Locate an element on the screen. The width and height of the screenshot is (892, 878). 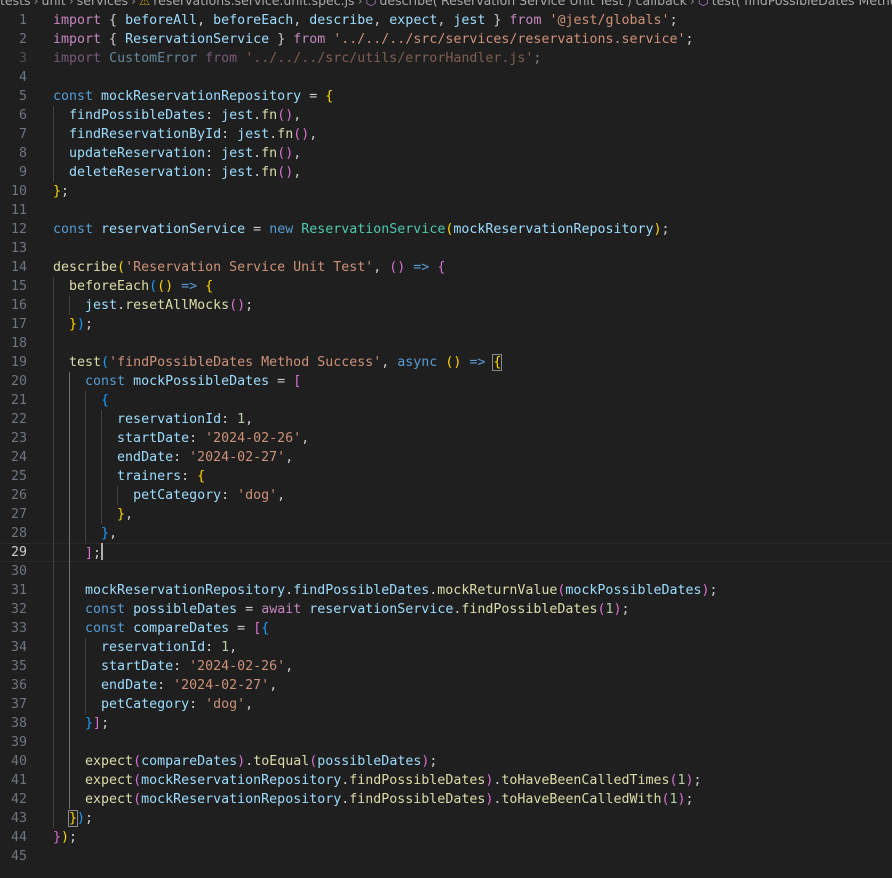
code-token: expect is located at coordinates (109, 761).